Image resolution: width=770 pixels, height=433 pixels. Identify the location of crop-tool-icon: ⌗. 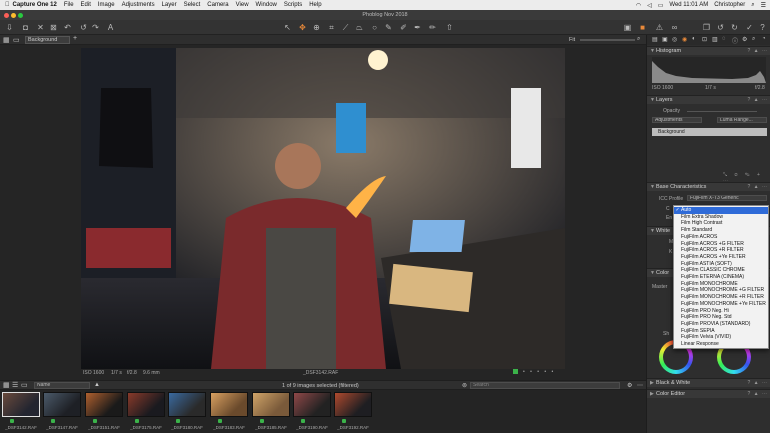
(331, 27).